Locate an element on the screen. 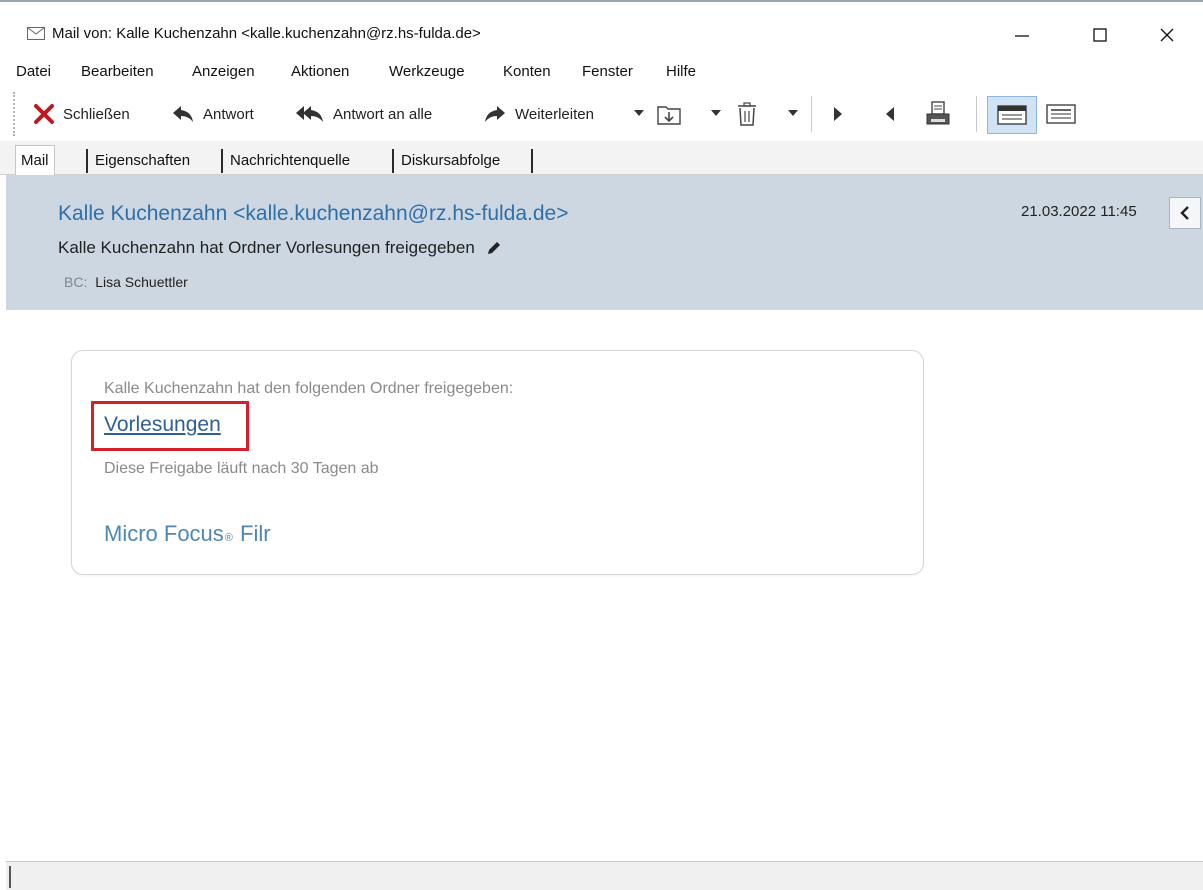  collapse-header-button is located at coordinates (1185, 213).